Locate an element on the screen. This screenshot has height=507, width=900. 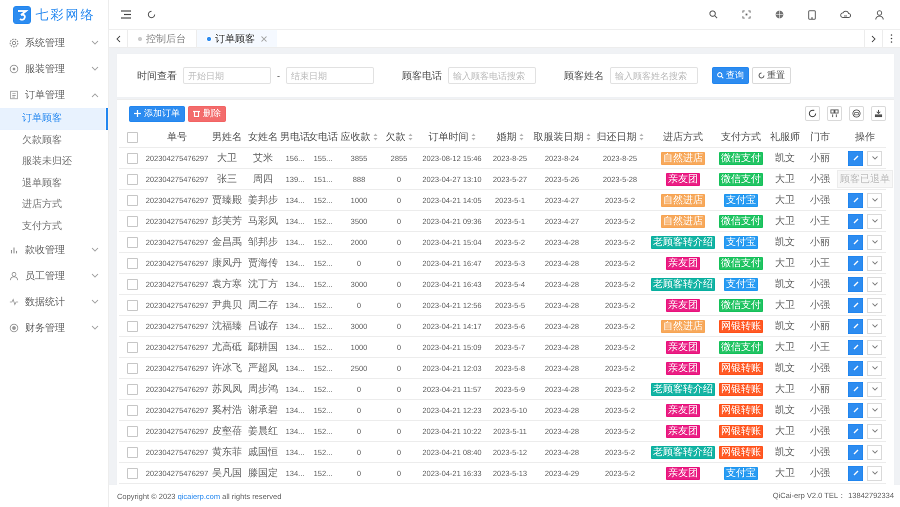
menu-item: 款收管理 is located at coordinates (54, 250).